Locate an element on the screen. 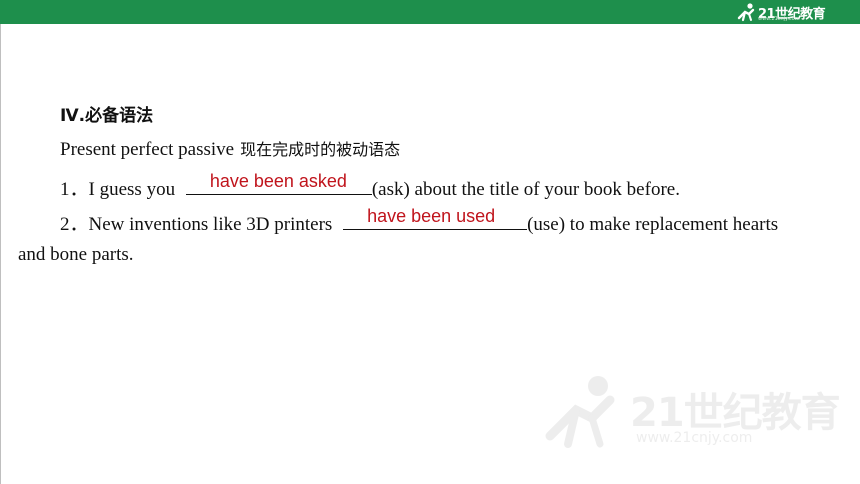 Image resolution: width=860 pixels, height=484 pixels. top-banner: 21世纪教育 www.21cnjy.com is located at coordinates (430, 12).